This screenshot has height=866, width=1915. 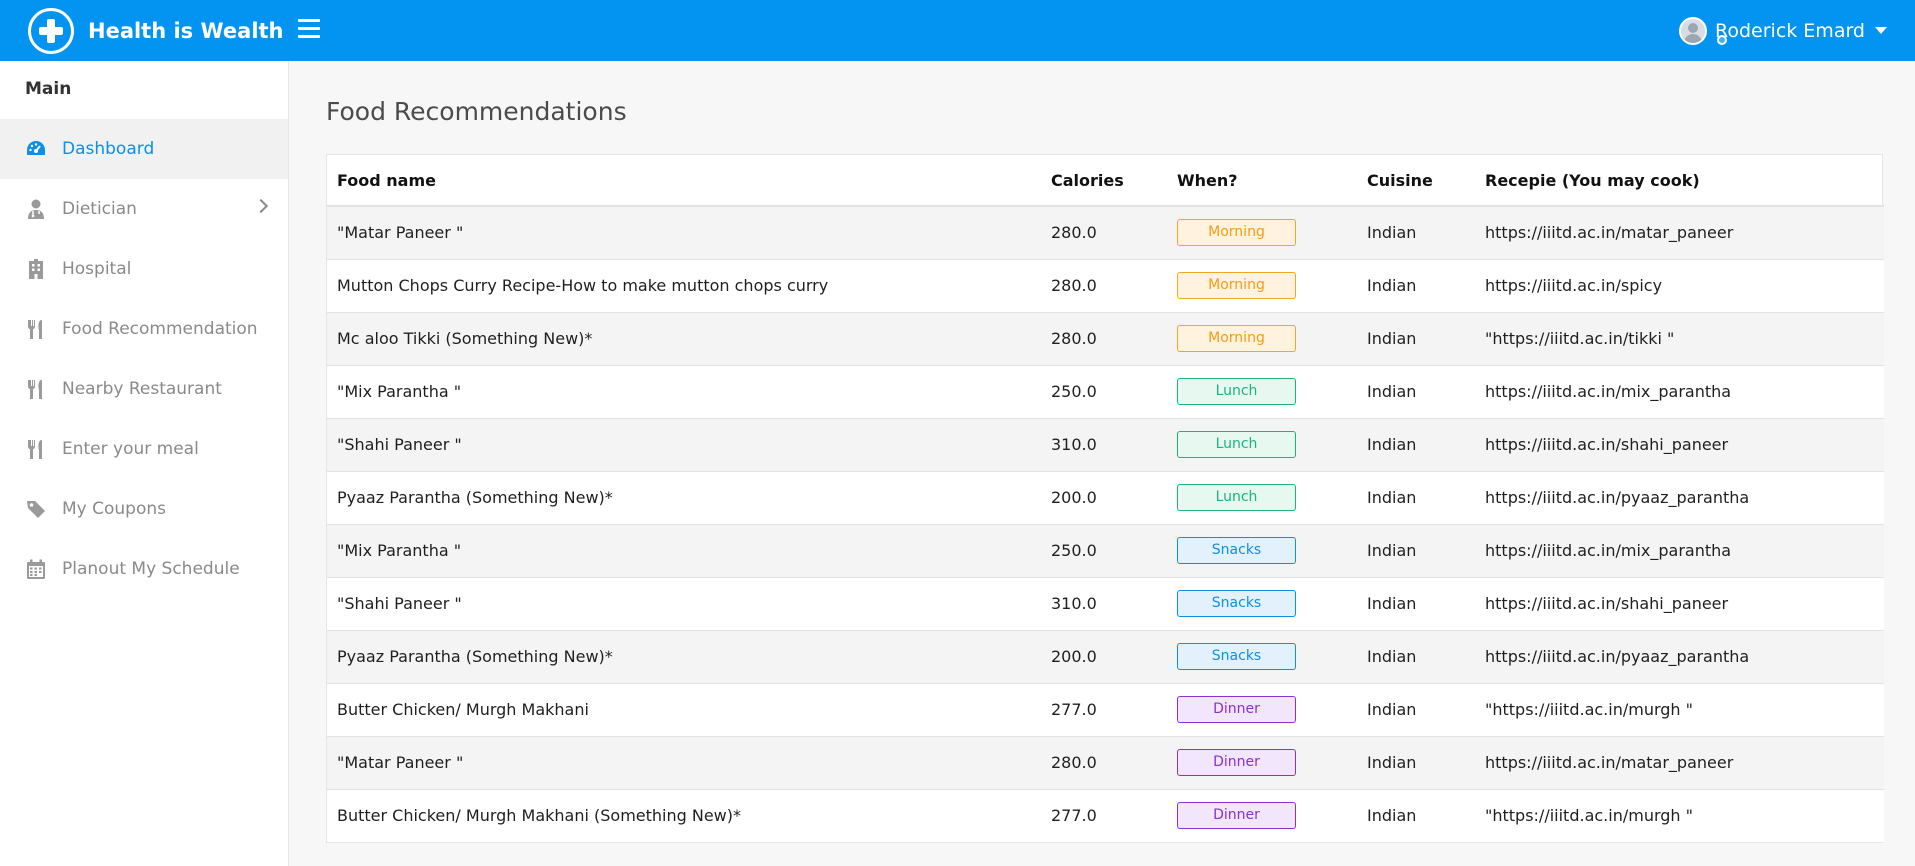 I want to click on hamburger-icon, so click(x=309, y=20).